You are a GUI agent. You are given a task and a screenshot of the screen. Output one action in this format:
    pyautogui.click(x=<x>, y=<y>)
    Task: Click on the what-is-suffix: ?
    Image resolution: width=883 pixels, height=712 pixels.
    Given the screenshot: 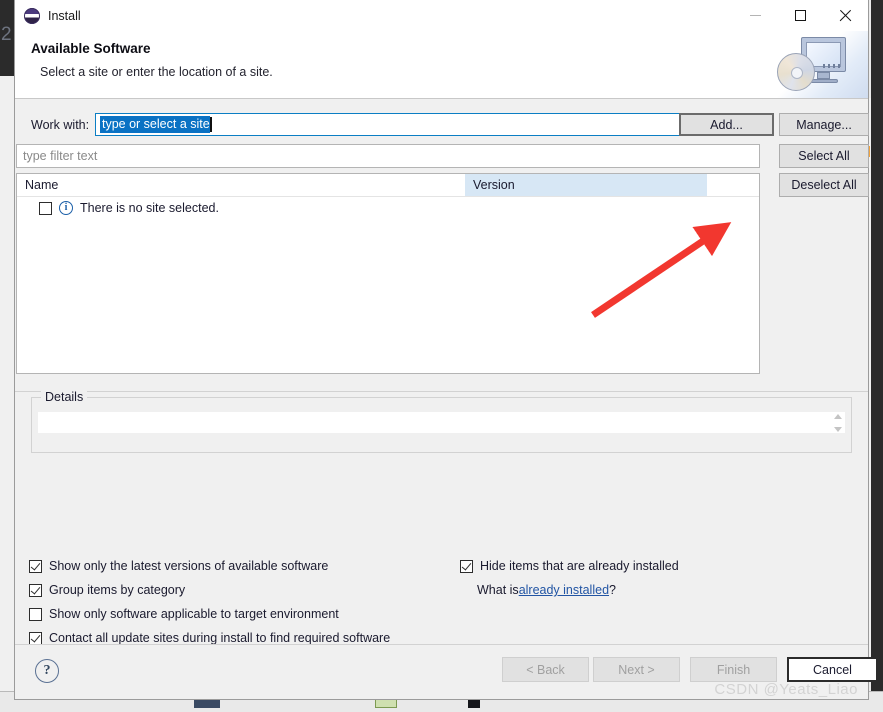 What is the action you would take?
    pyautogui.click(x=612, y=590)
    